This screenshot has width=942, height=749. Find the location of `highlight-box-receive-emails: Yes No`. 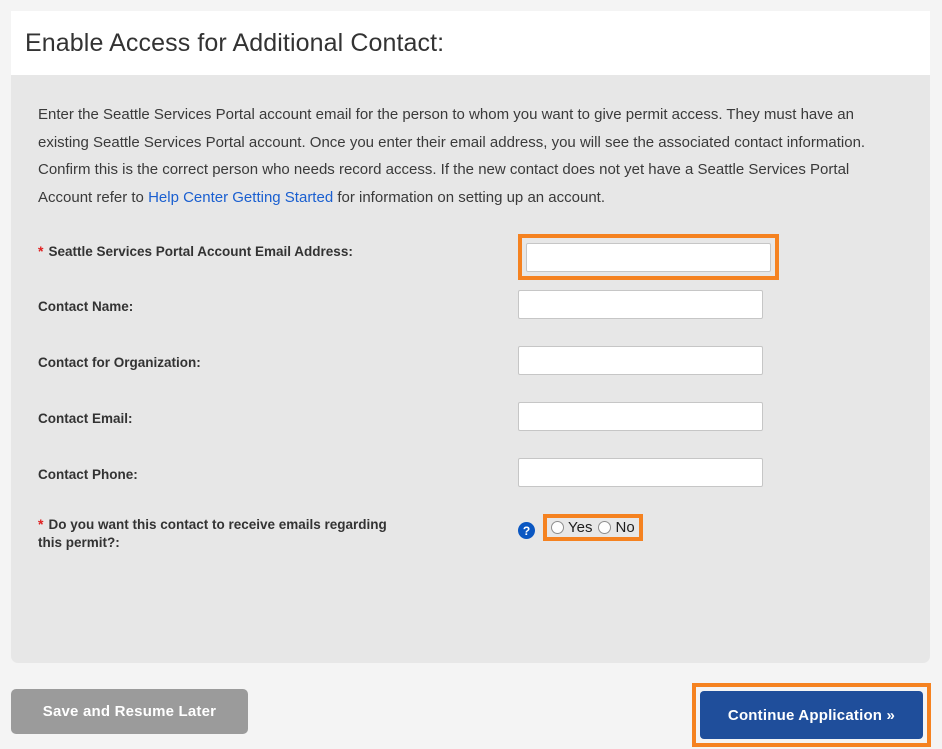

highlight-box-receive-emails: Yes No is located at coordinates (593, 527).